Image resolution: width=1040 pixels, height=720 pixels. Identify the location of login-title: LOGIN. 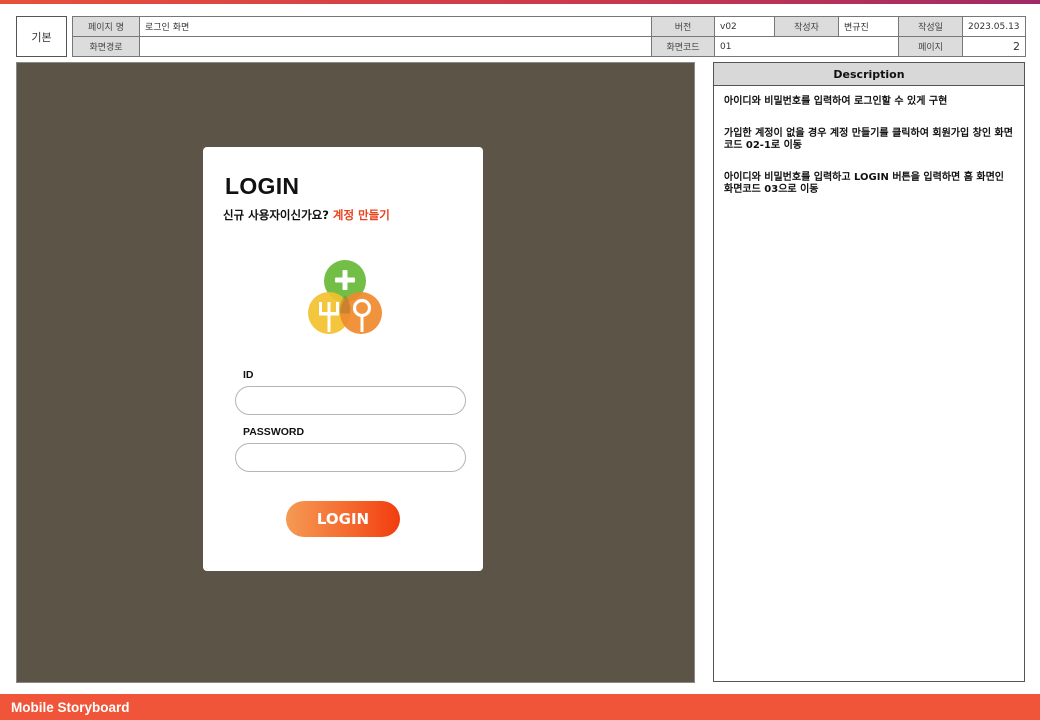
(262, 186).